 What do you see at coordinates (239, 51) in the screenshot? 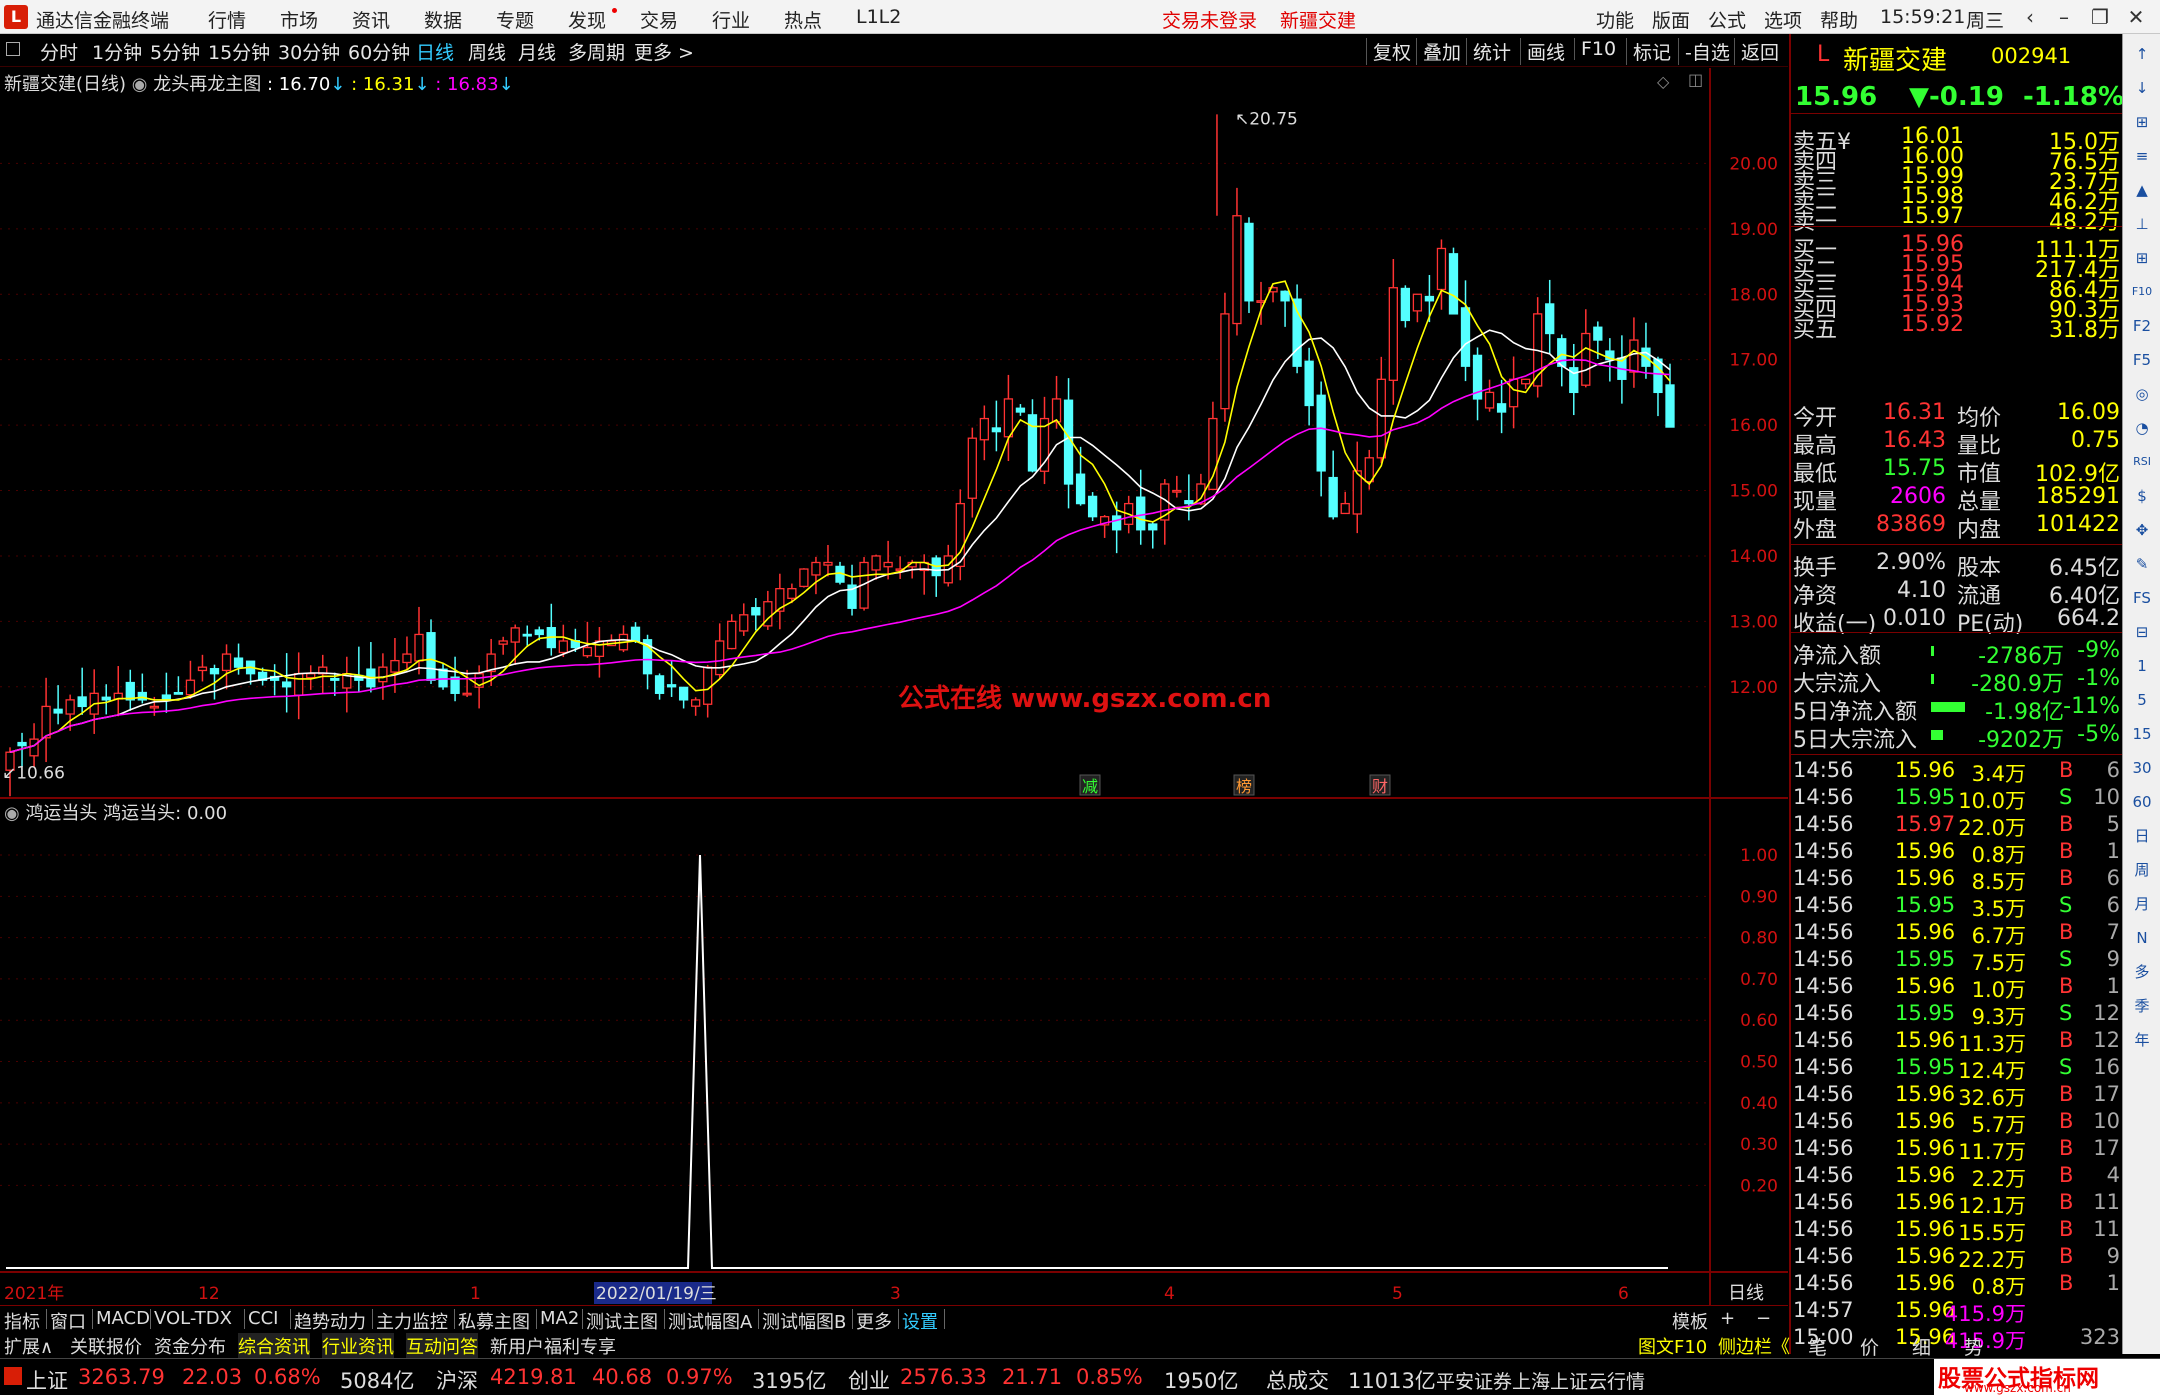
I see `period-15min: 15分钟` at bounding box center [239, 51].